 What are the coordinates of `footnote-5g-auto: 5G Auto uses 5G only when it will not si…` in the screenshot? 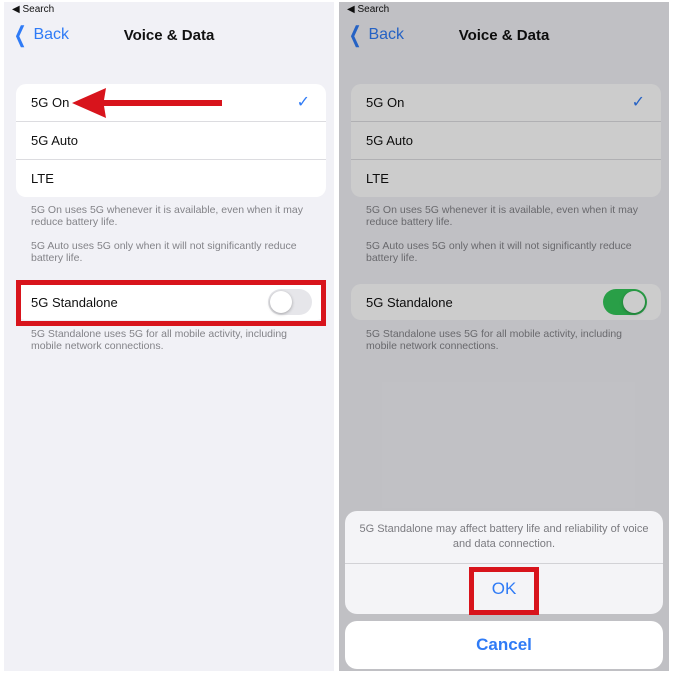 It's located at (164, 252).